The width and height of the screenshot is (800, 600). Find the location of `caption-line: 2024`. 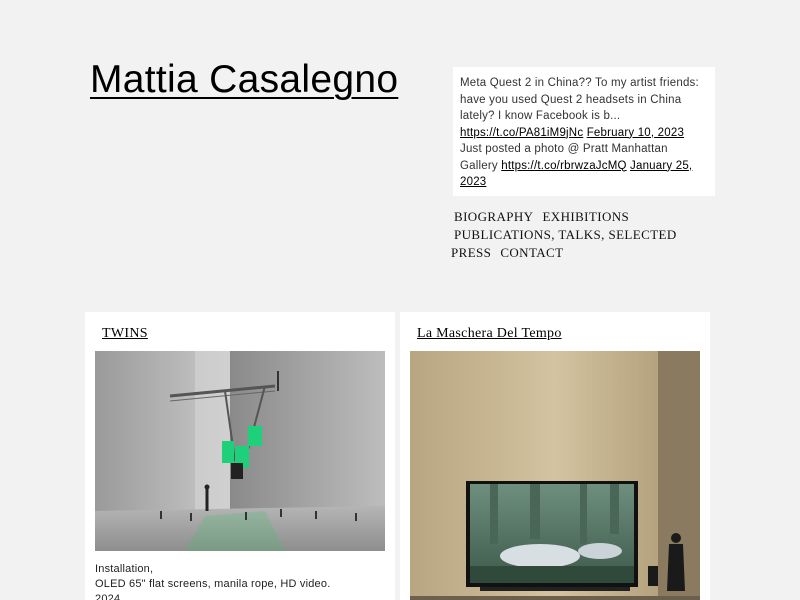

caption-line: 2024 is located at coordinates (108, 596).